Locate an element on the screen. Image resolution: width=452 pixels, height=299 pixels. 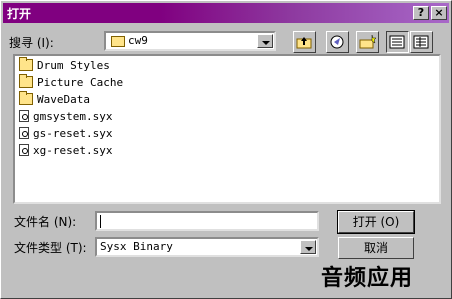
lookin-value: cw9 is located at coordinates (138, 40).